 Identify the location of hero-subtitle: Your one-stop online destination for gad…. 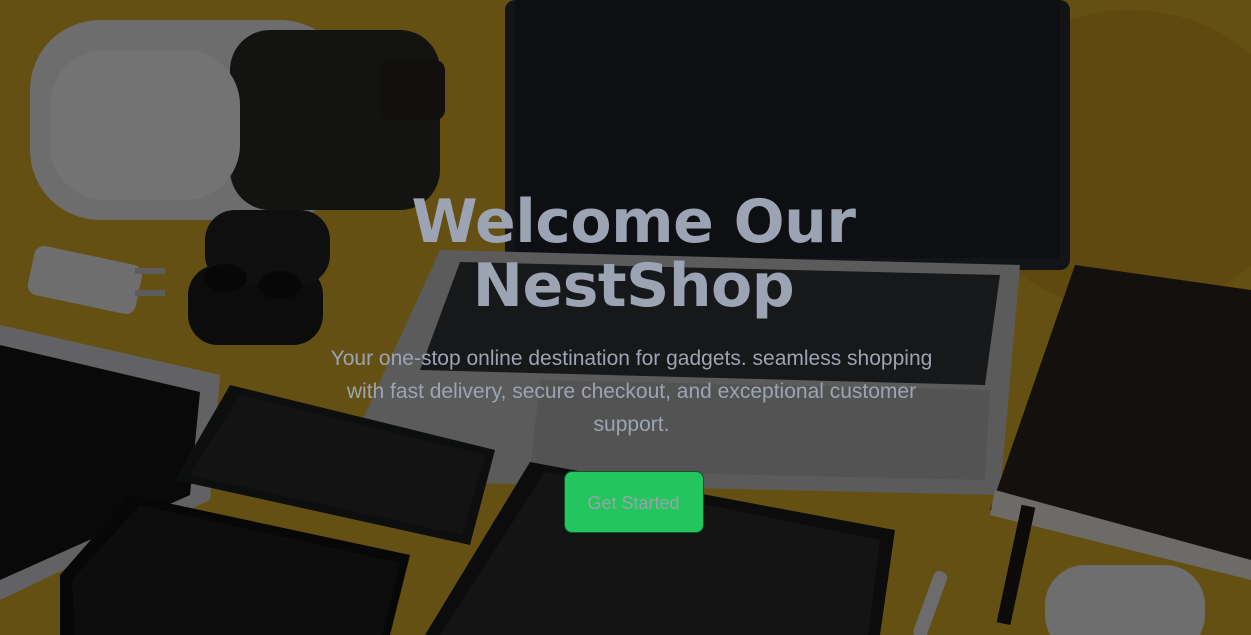
(631, 391).